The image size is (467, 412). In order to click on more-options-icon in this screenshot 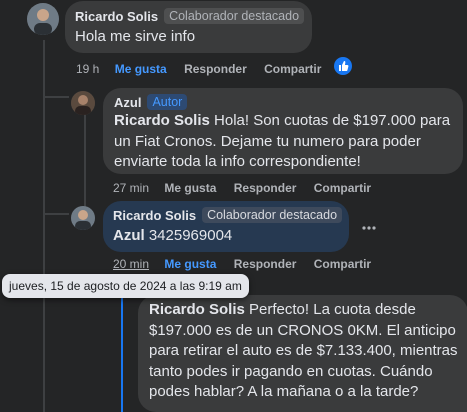, I will do `click(369, 224)`.